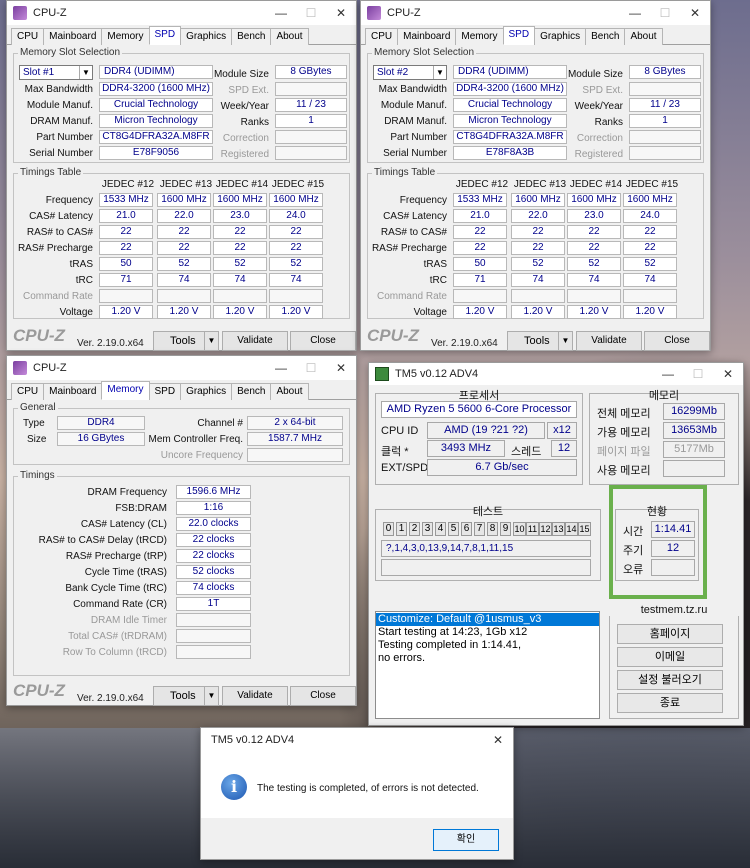 This screenshot has height=868, width=750. I want to click on site-link: testmem.tz.ru, so click(674, 610).